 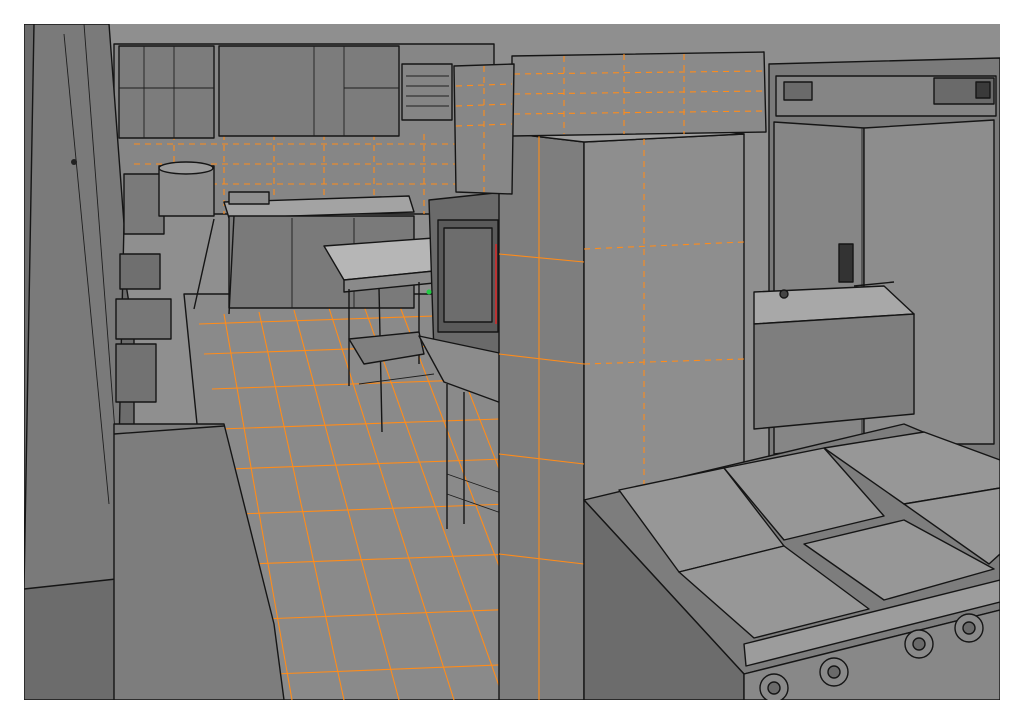 I want to click on sink-unit, so click(x=834, y=355).